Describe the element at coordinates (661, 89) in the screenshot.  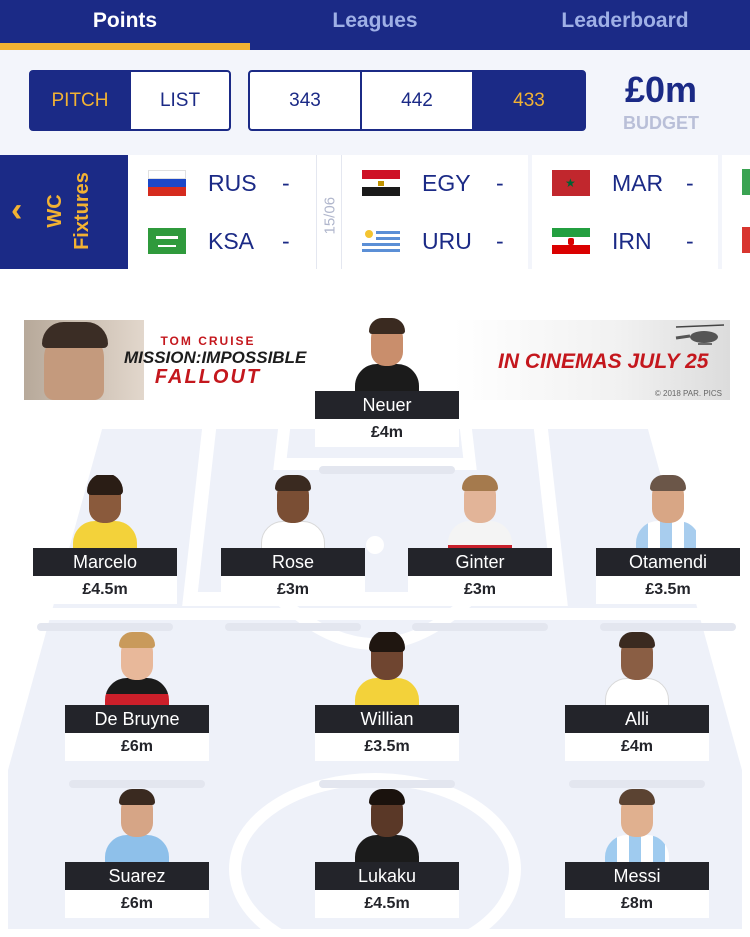
I see `budget-value: £0m` at that location.